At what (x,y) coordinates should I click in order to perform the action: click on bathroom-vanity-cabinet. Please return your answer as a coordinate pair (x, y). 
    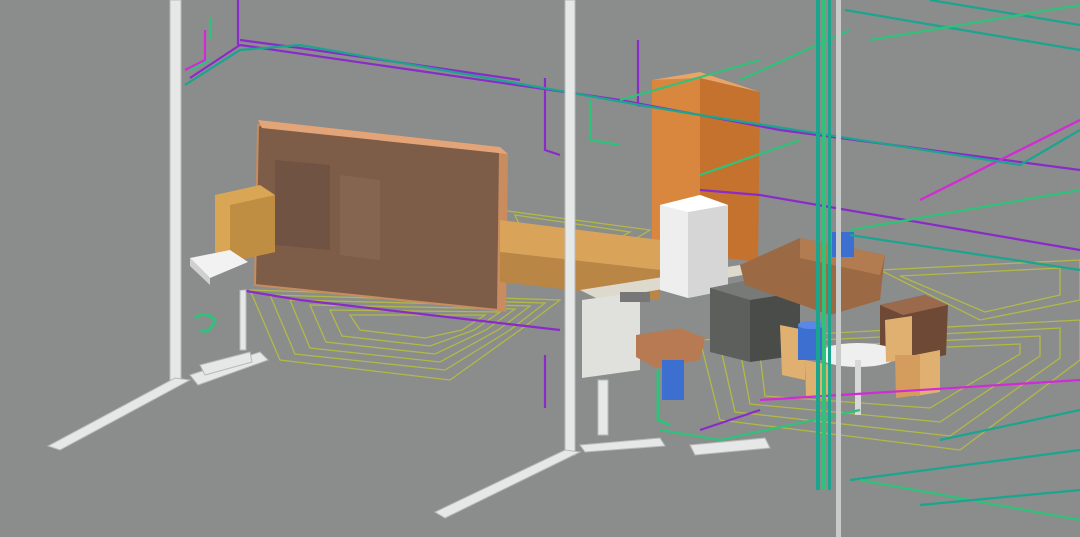
    Looking at the image, I should click on (245, 223).